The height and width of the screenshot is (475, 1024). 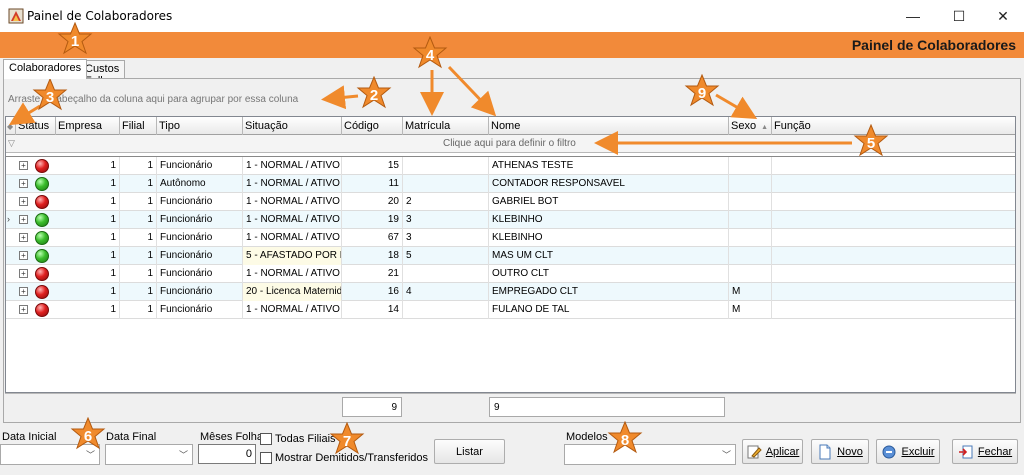 What do you see at coordinates (750, 292) in the screenshot?
I see `cell-sexo: M` at bounding box center [750, 292].